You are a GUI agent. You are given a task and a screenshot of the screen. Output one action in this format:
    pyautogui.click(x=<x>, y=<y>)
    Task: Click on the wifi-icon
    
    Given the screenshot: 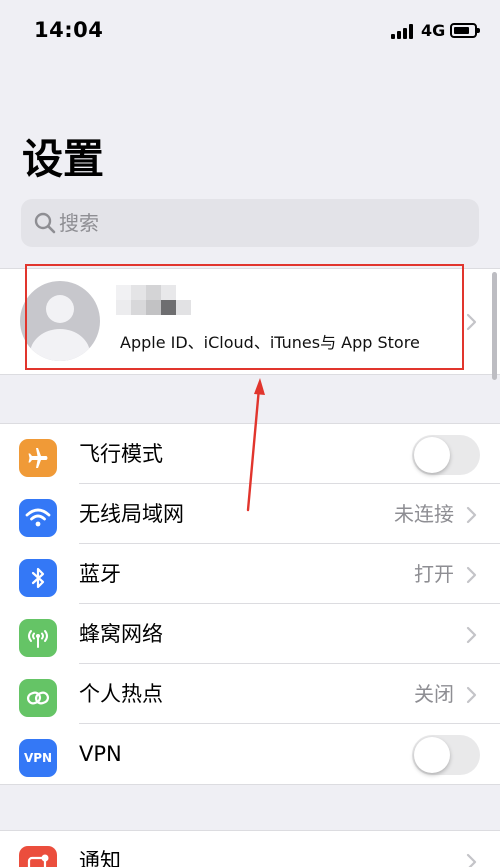 What is the action you would take?
    pyautogui.click(x=38, y=518)
    